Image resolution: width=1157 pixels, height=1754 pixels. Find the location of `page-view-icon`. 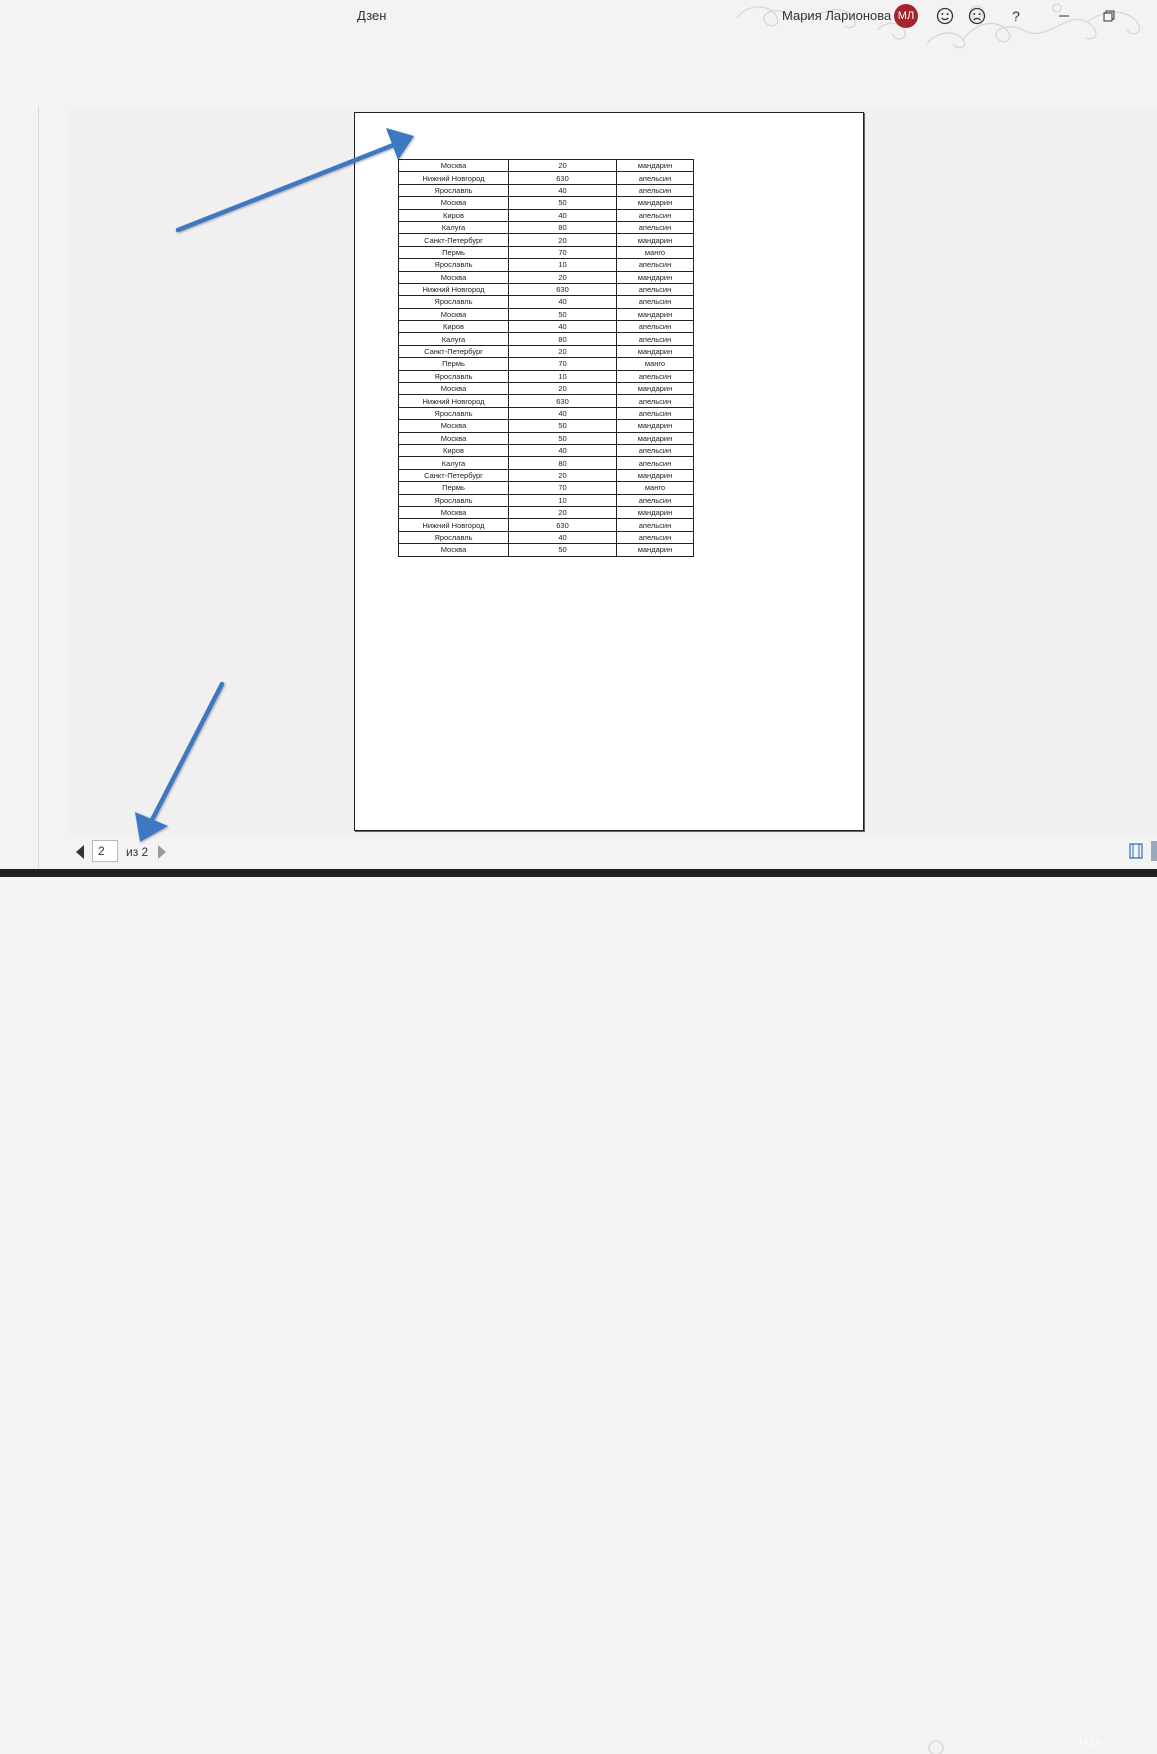

page-view-icon is located at coordinates (1136, 851).